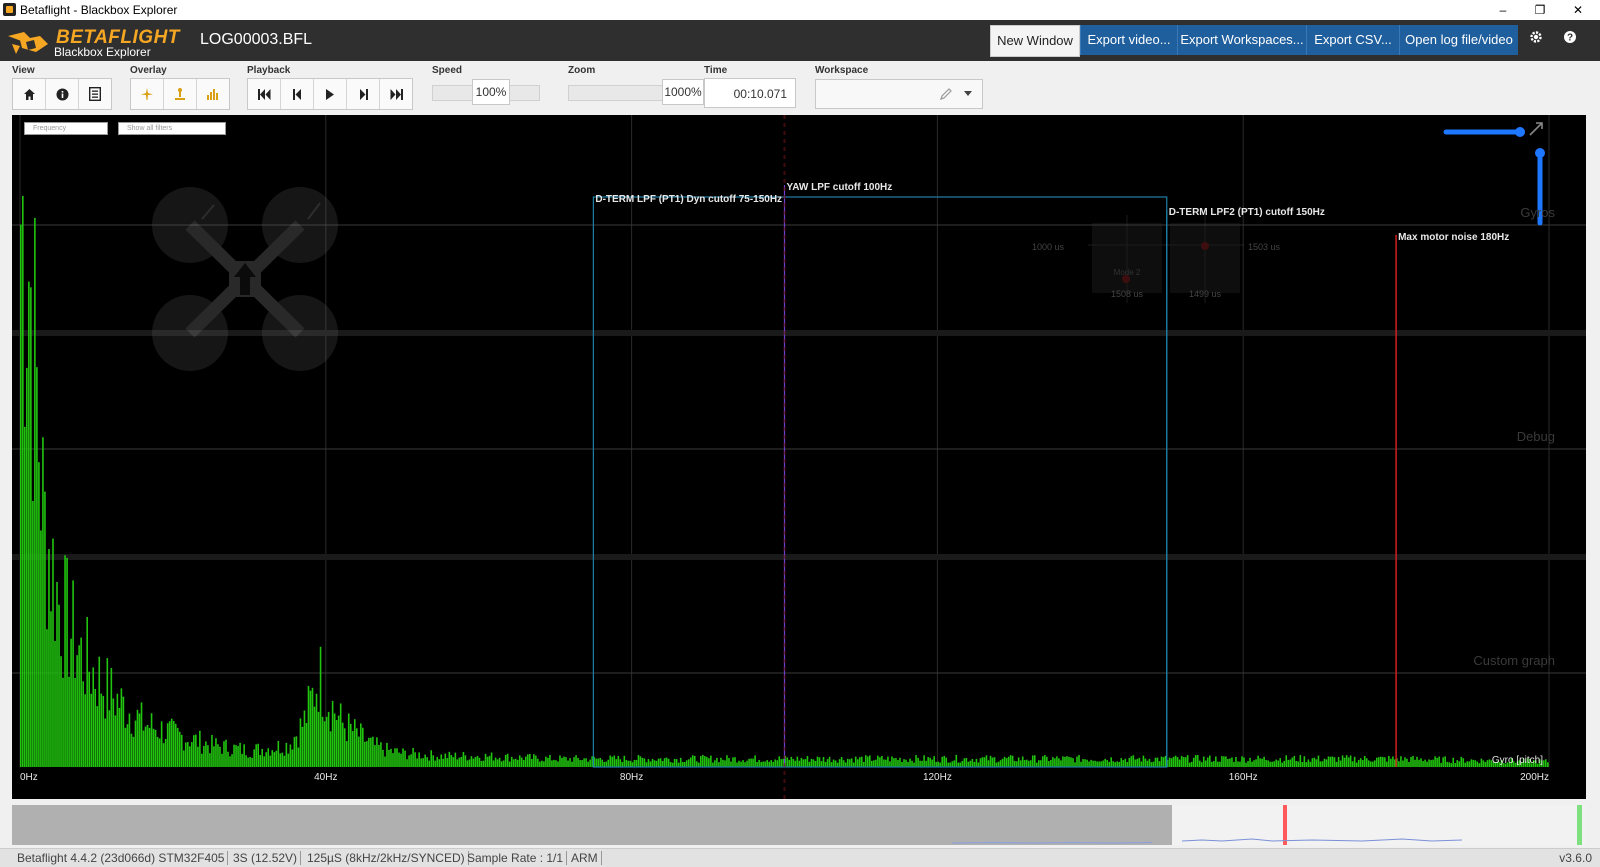  What do you see at coordinates (147, 94) in the screenshot?
I see `craft-overlay-icon` at bounding box center [147, 94].